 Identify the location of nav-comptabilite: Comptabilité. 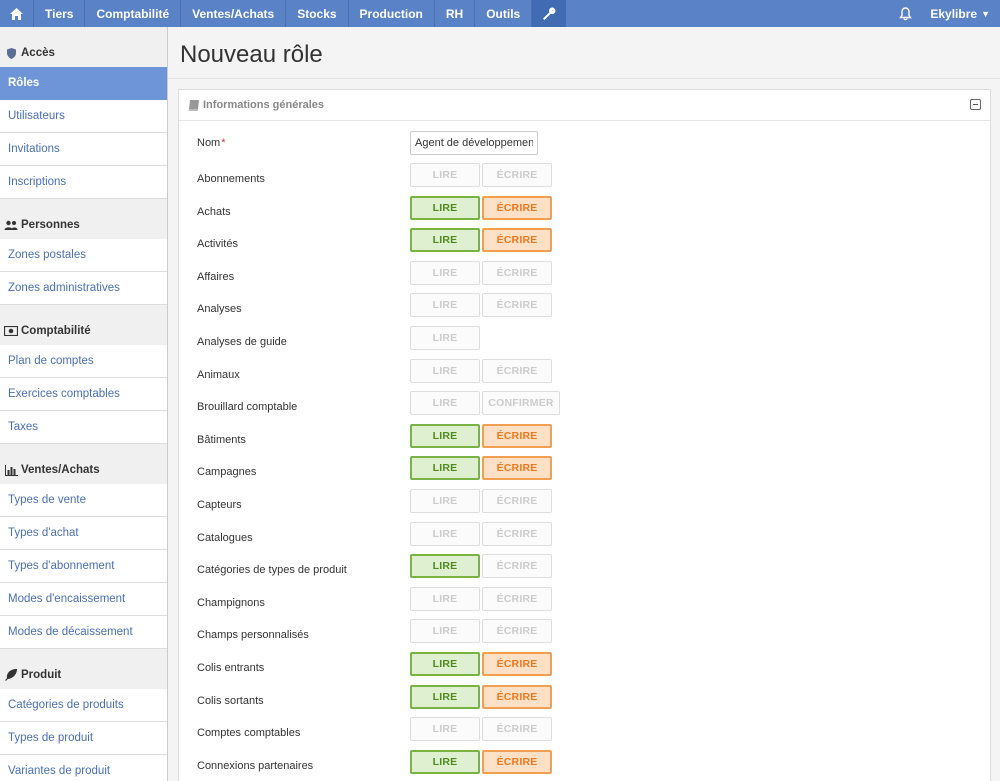
(133, 13).